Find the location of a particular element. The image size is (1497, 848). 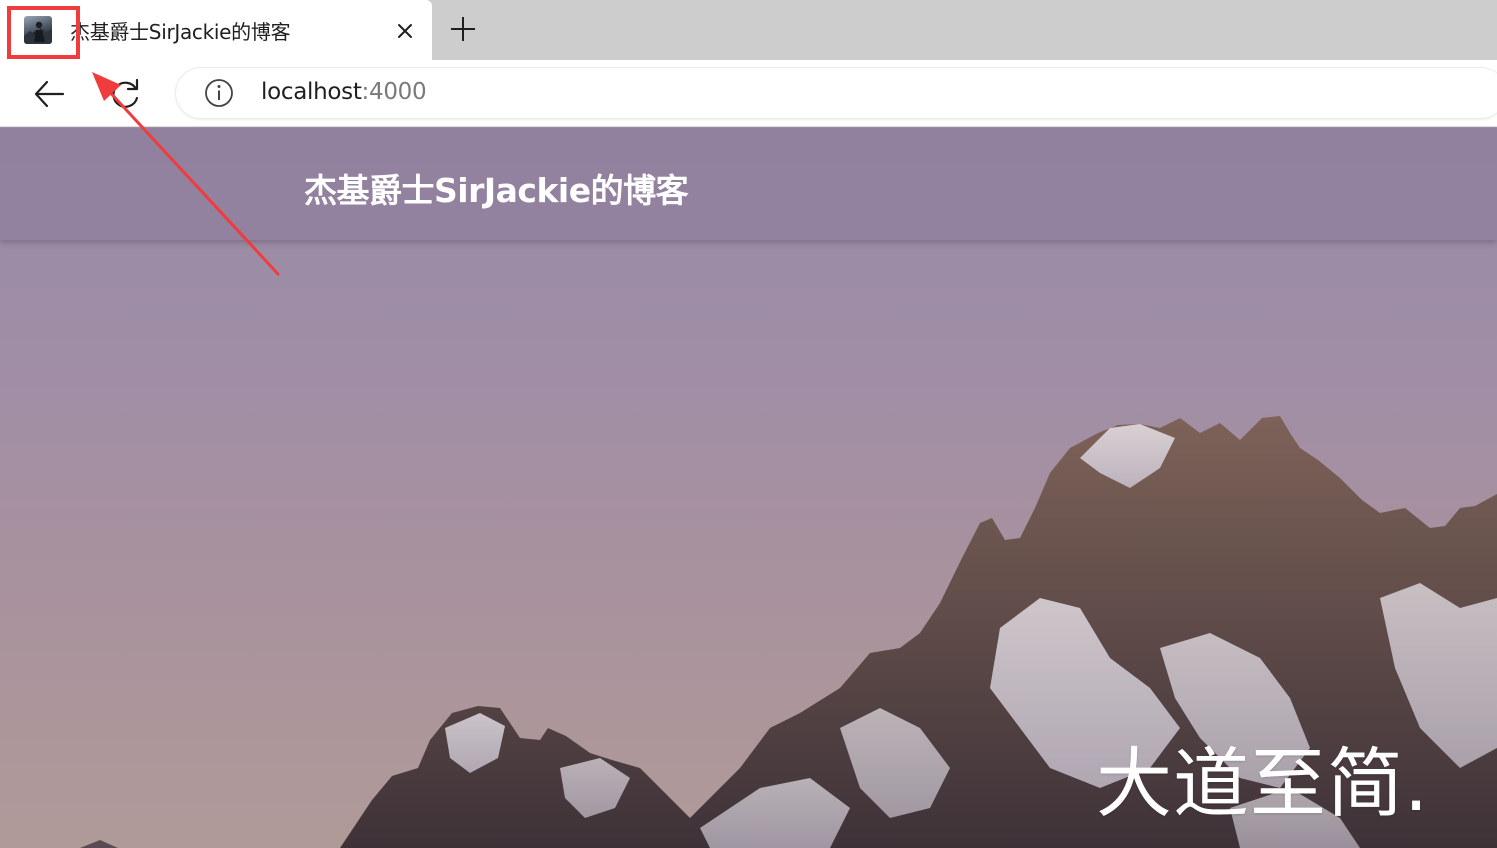

url-port: :4000 is located at coordinates (394, 92).